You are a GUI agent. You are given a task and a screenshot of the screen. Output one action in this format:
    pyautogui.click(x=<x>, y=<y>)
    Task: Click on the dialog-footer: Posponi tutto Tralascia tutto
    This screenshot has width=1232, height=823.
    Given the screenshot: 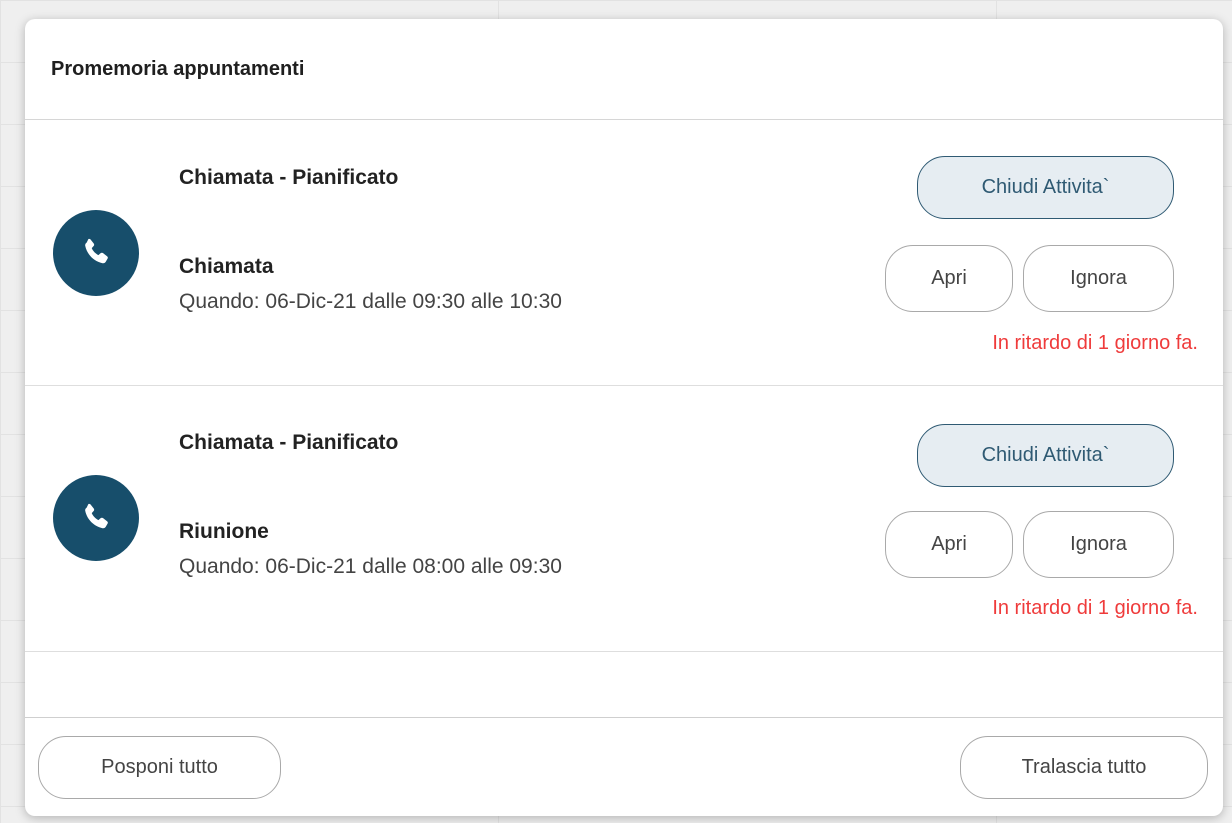 What is the action you would take?
    pyautogui.click(x=624, y=766)
    